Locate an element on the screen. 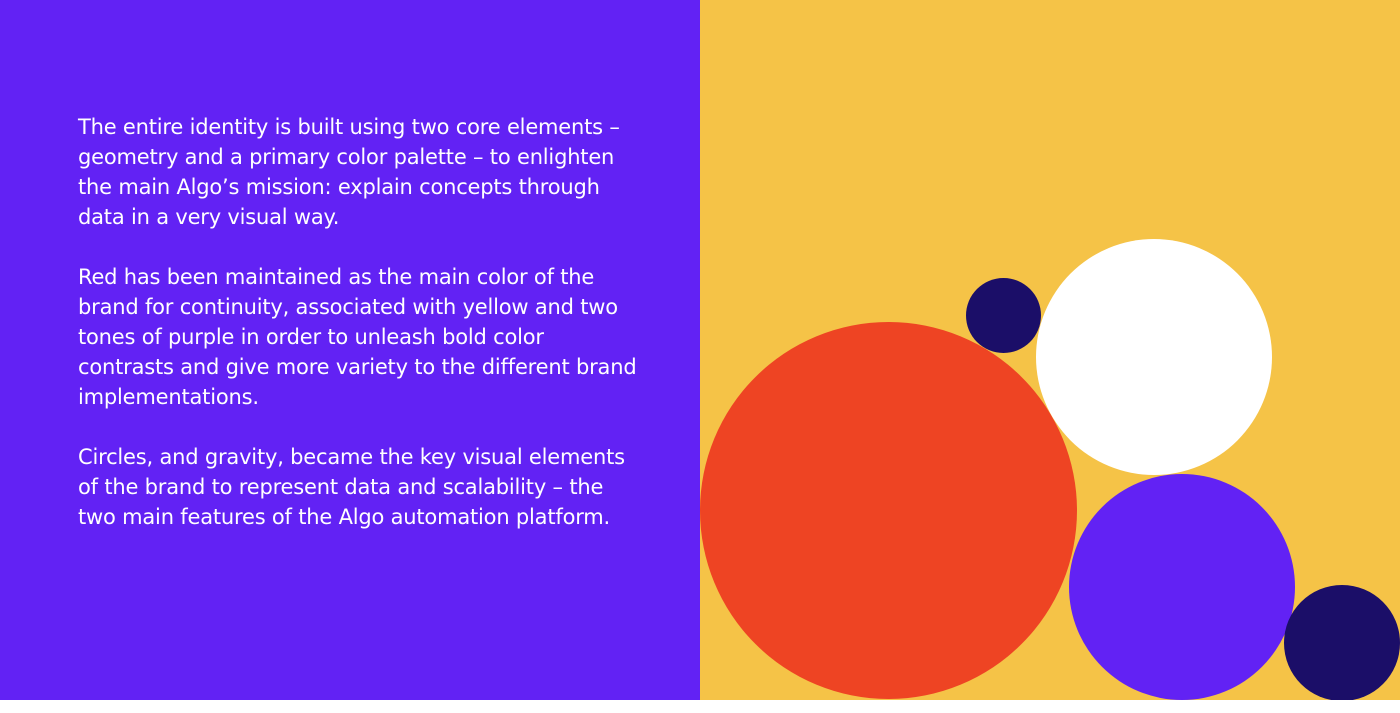 The image size is (1400, 713). white-circle is located at coordinates (1154, 357).